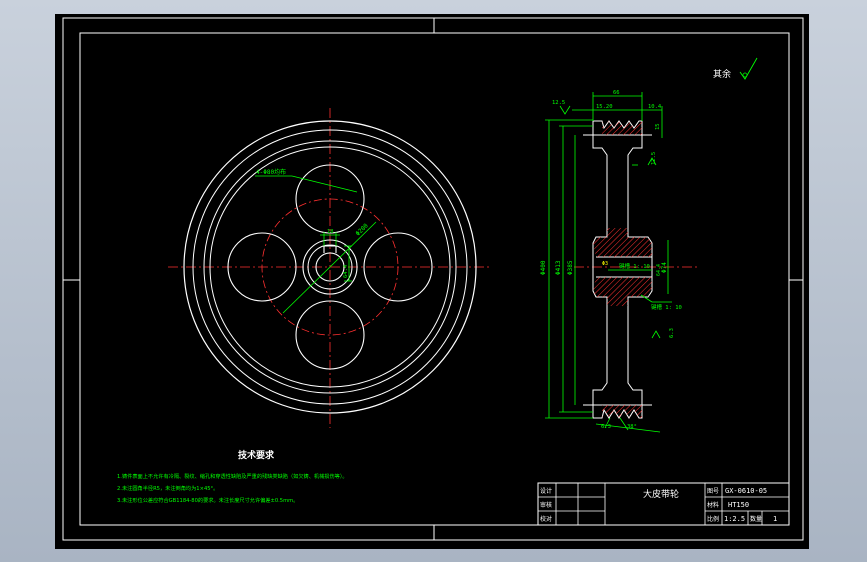  I want to click on top-dim-groove: 15.20, so click(604, 107).